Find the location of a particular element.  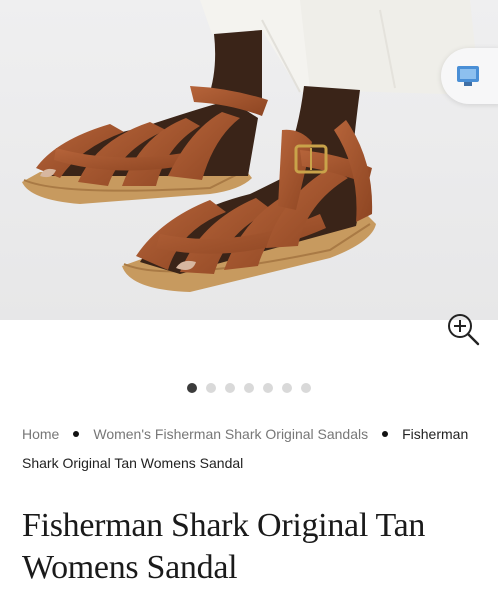

gallery-pagination is located at coordinates (249, 388).